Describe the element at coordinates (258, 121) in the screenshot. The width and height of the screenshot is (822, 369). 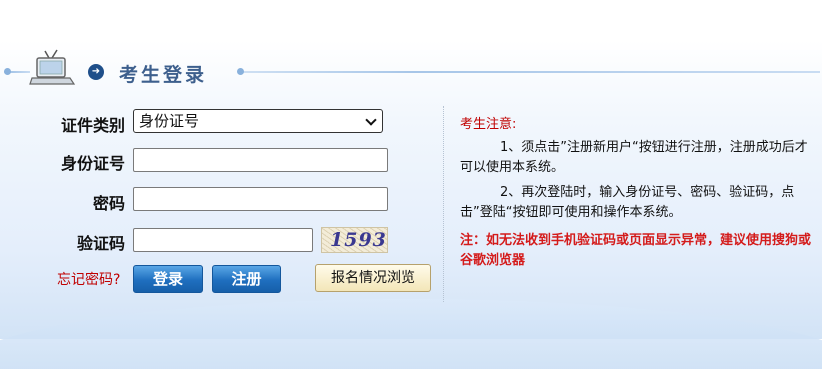
I see `id-type-select: 身份证号` at that location.